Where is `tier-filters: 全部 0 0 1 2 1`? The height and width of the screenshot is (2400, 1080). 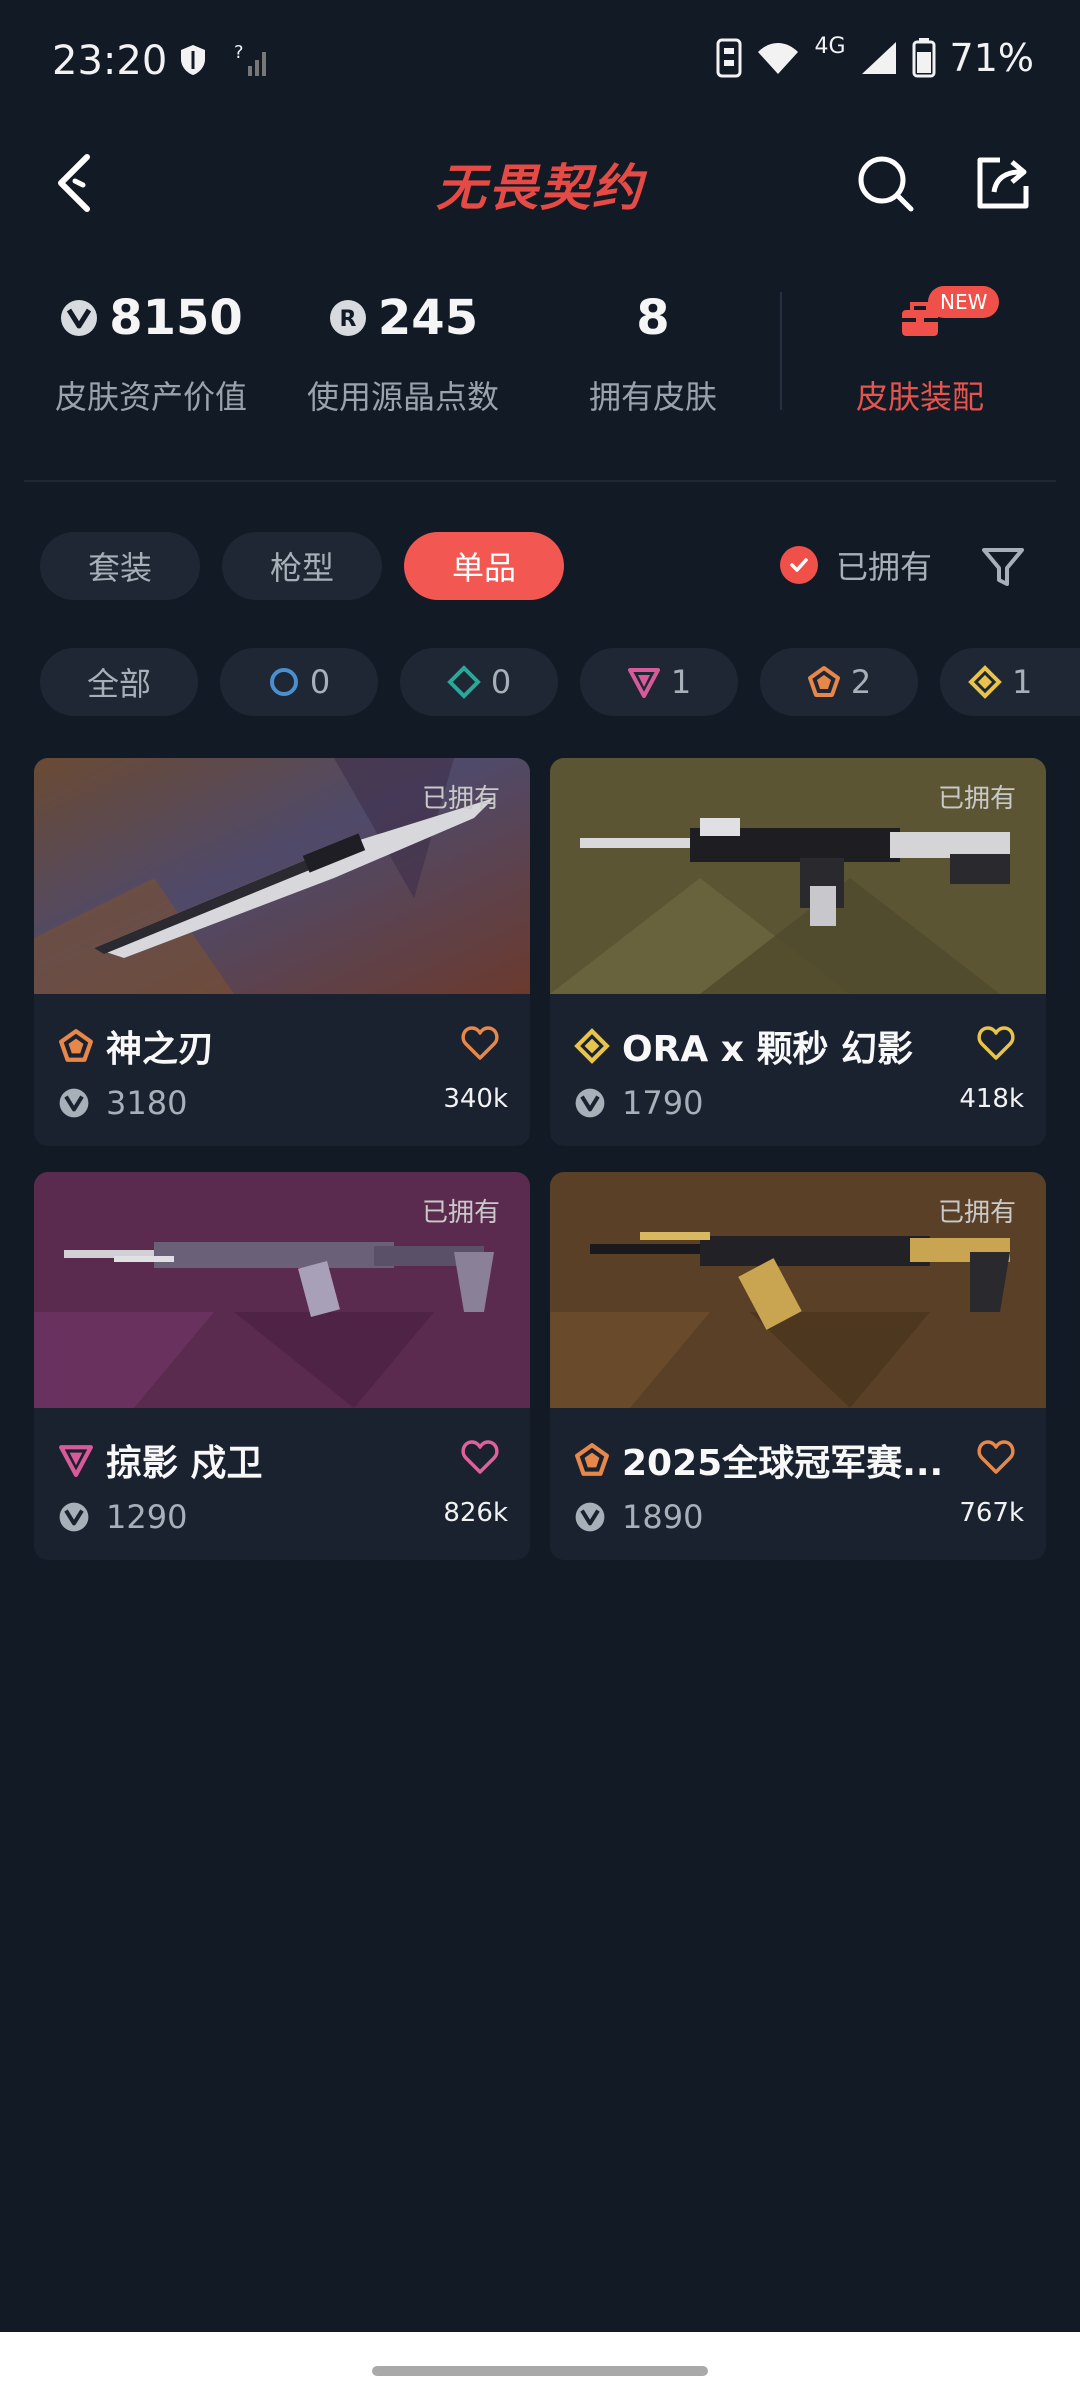
tier-filters: 全部 0 0 1 2 1 is located at coordinates (560, 682).